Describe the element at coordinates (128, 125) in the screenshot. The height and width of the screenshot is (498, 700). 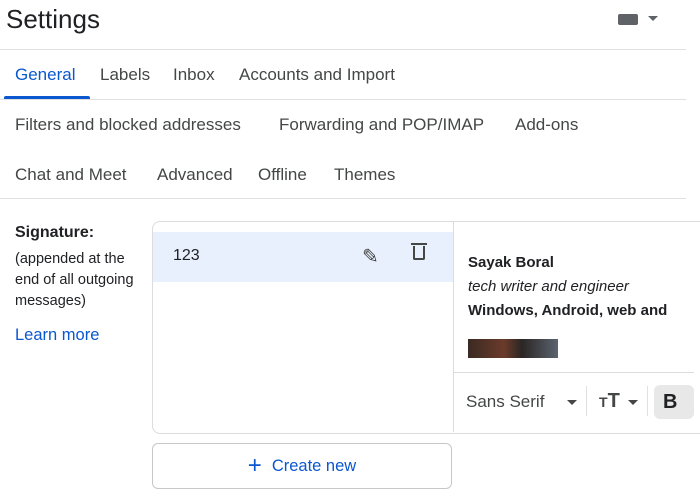
I see `tab-filters: Filters and blocked addresses` at that location.